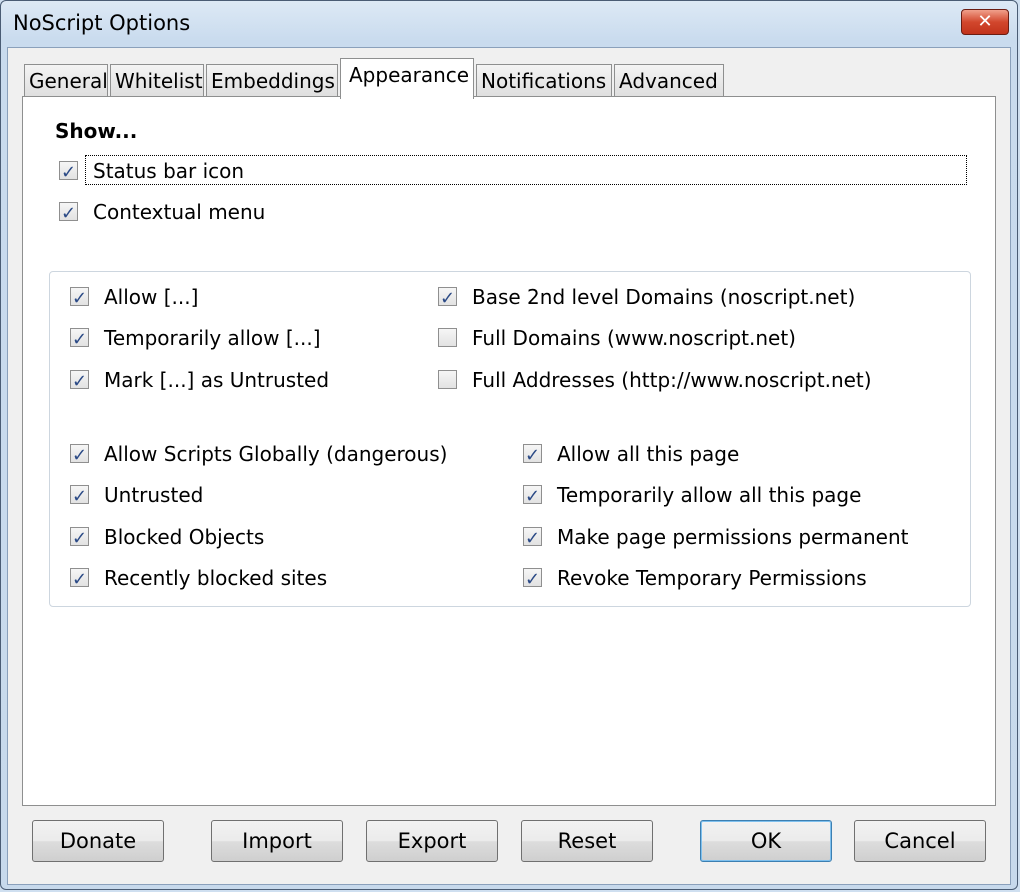  I want to click on checkbox-label: Temporarily allow [...], so click(212, 338).